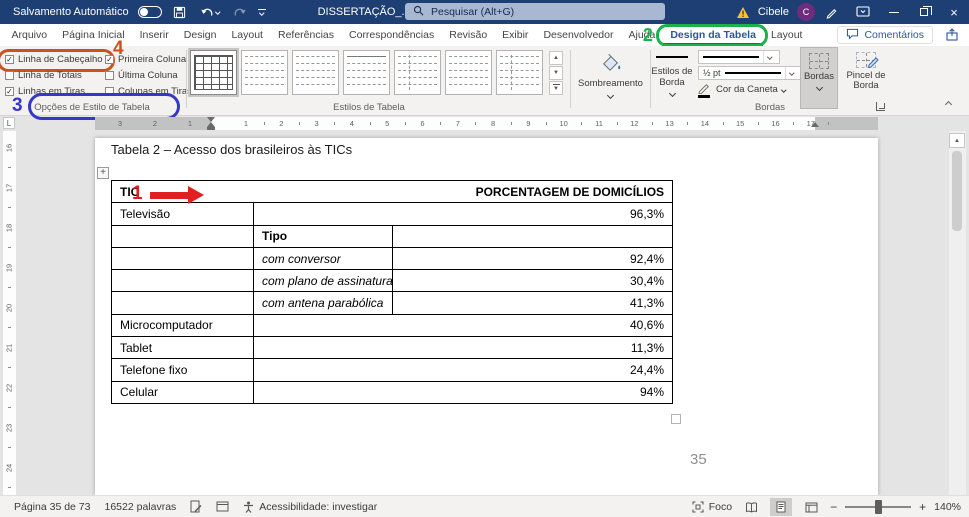 Image resolution: width=969 pixels, height=517 pixels. What do you see at coordinates (149, 12) in the screenshot?
I see `autosave-toggle` at bounding box center [149, 12].